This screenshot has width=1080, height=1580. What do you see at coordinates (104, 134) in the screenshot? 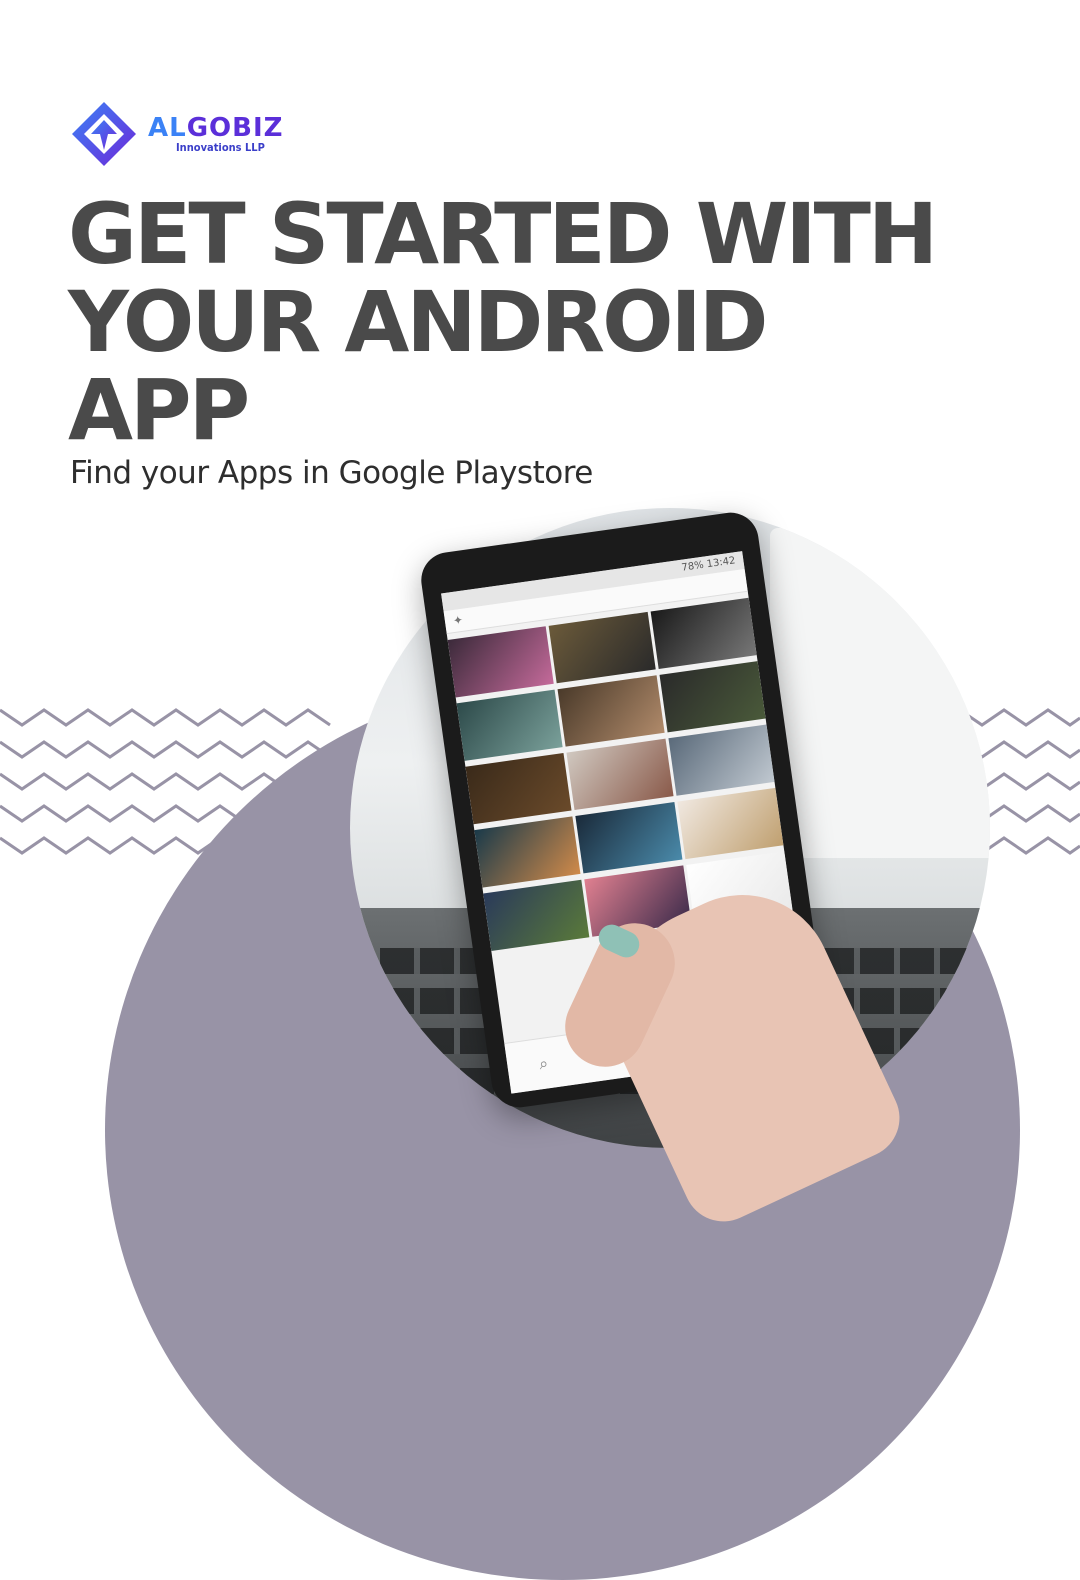
I see `algobiz-logo-icon` at bounding box center [104, 134].